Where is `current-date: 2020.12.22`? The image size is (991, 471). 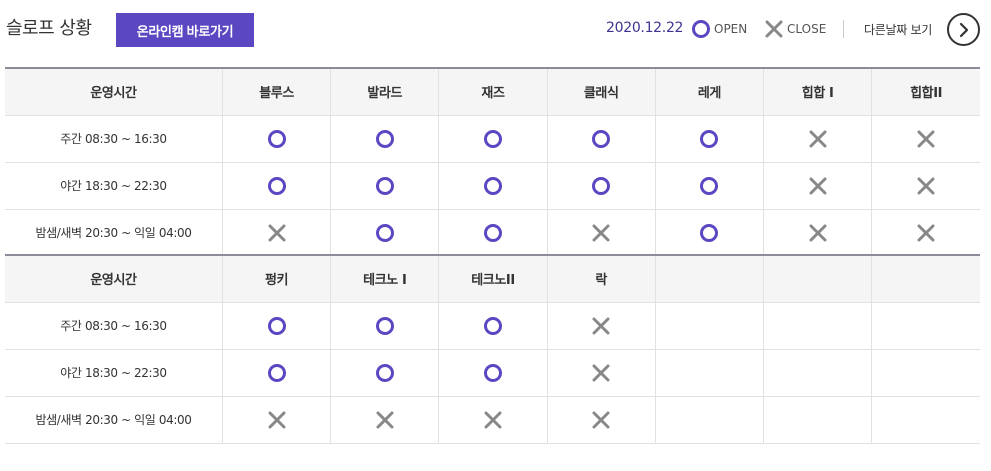
current-date: 2020.12.22 is located at coordinates (645, 28).